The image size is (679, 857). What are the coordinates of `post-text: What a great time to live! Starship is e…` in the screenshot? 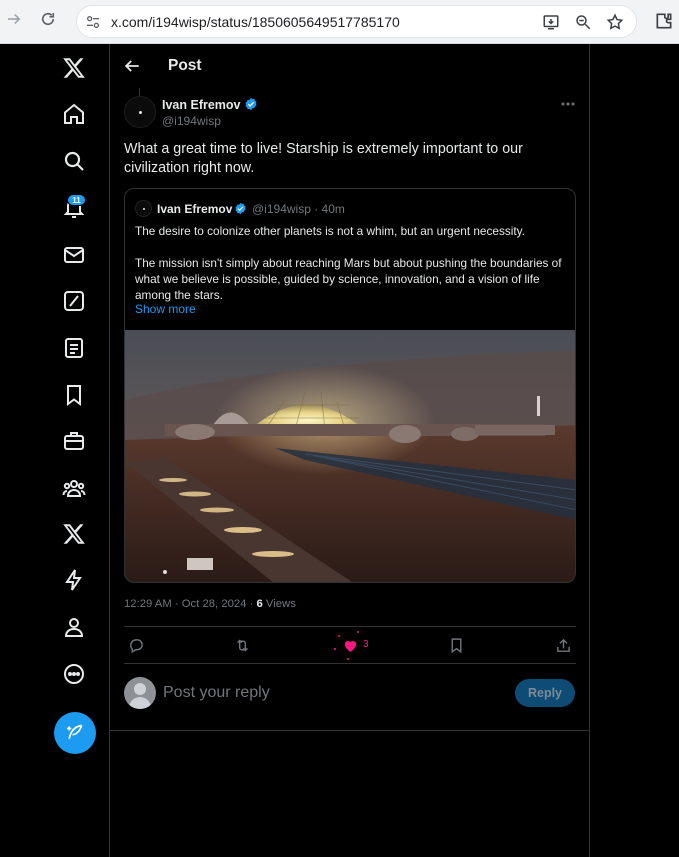 It's located at (323, 158).